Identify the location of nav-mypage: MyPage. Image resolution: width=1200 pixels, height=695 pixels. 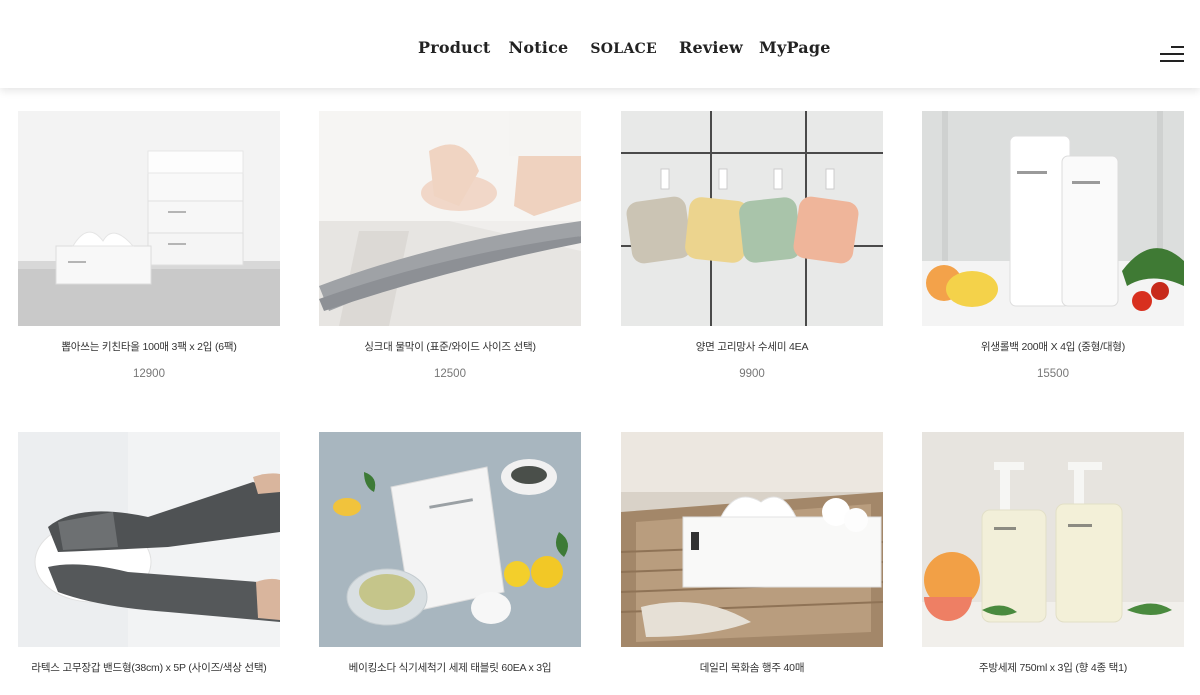
(795, 47).